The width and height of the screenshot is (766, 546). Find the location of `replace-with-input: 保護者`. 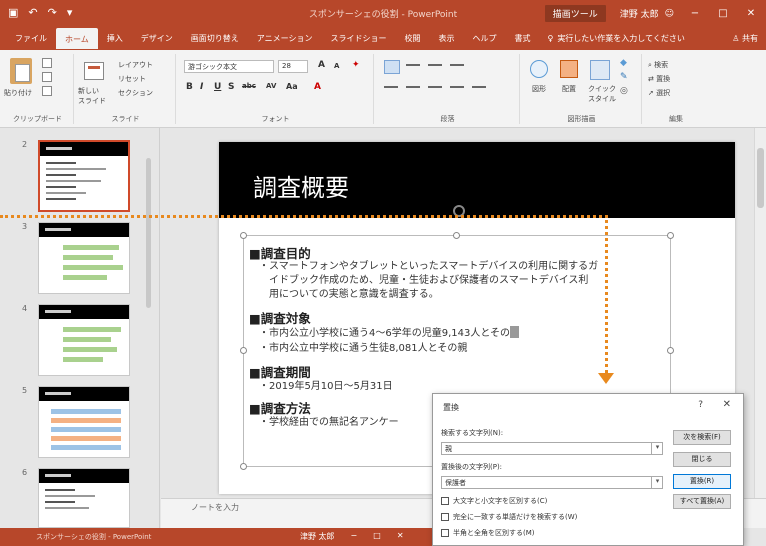

replace-with-input: 保護者 is located at coordinates (552, 482).